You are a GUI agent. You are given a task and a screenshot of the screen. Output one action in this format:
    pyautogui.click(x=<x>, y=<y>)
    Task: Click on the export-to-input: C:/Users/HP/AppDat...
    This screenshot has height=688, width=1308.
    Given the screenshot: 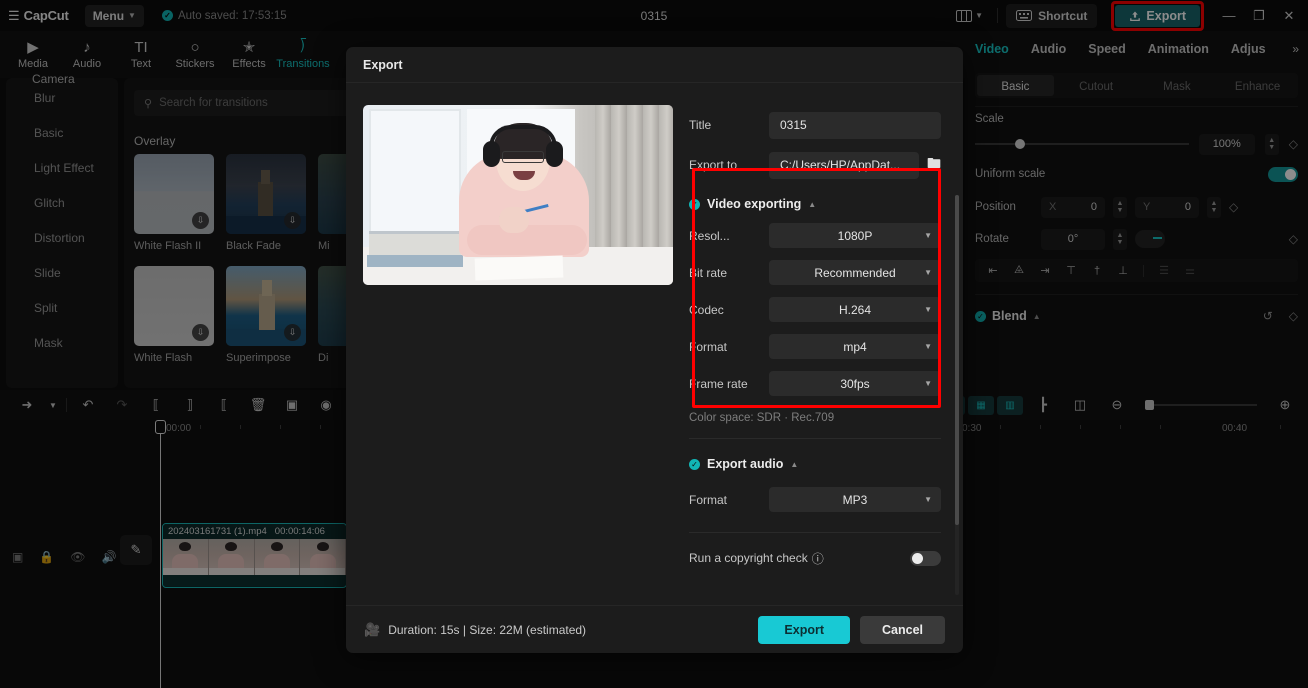 What is the action you would take?
    pyautogui.click(x=844, y=165)
    